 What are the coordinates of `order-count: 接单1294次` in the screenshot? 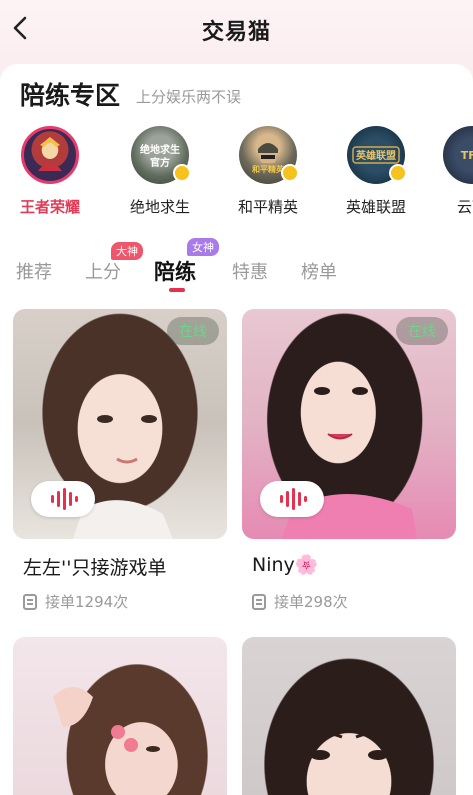 It's located at (87, 602).